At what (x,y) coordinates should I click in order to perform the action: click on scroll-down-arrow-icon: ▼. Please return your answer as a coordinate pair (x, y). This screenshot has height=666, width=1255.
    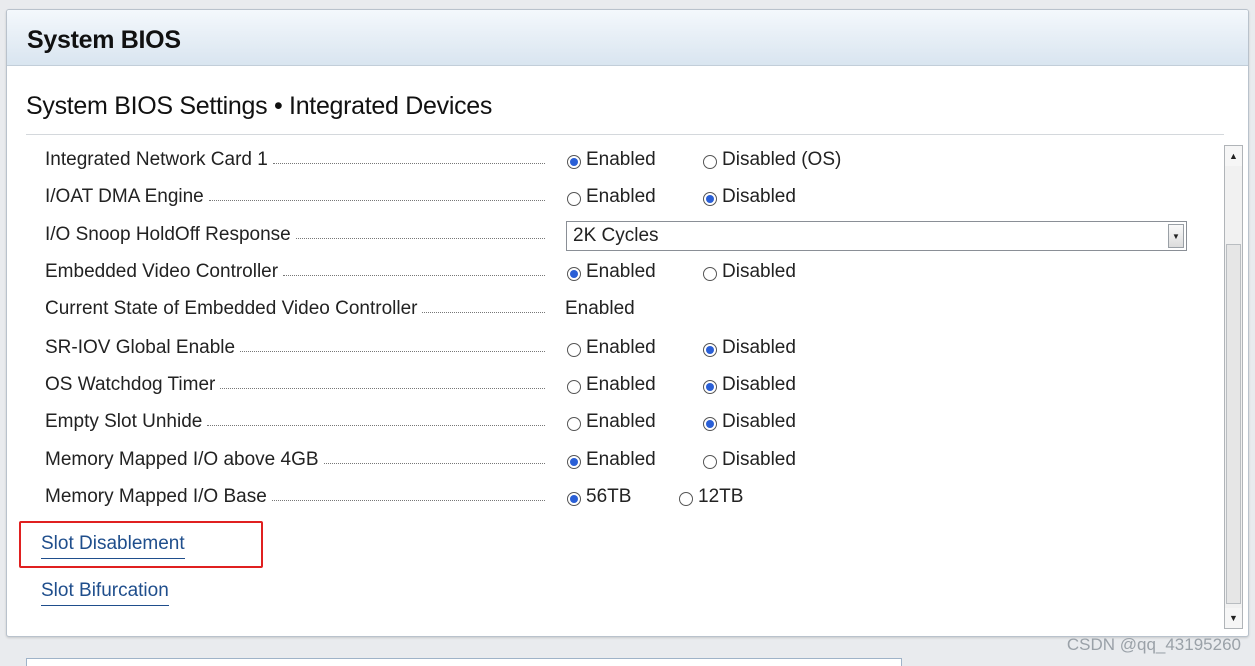
    Looking at the image, I should click on (1233, 618).